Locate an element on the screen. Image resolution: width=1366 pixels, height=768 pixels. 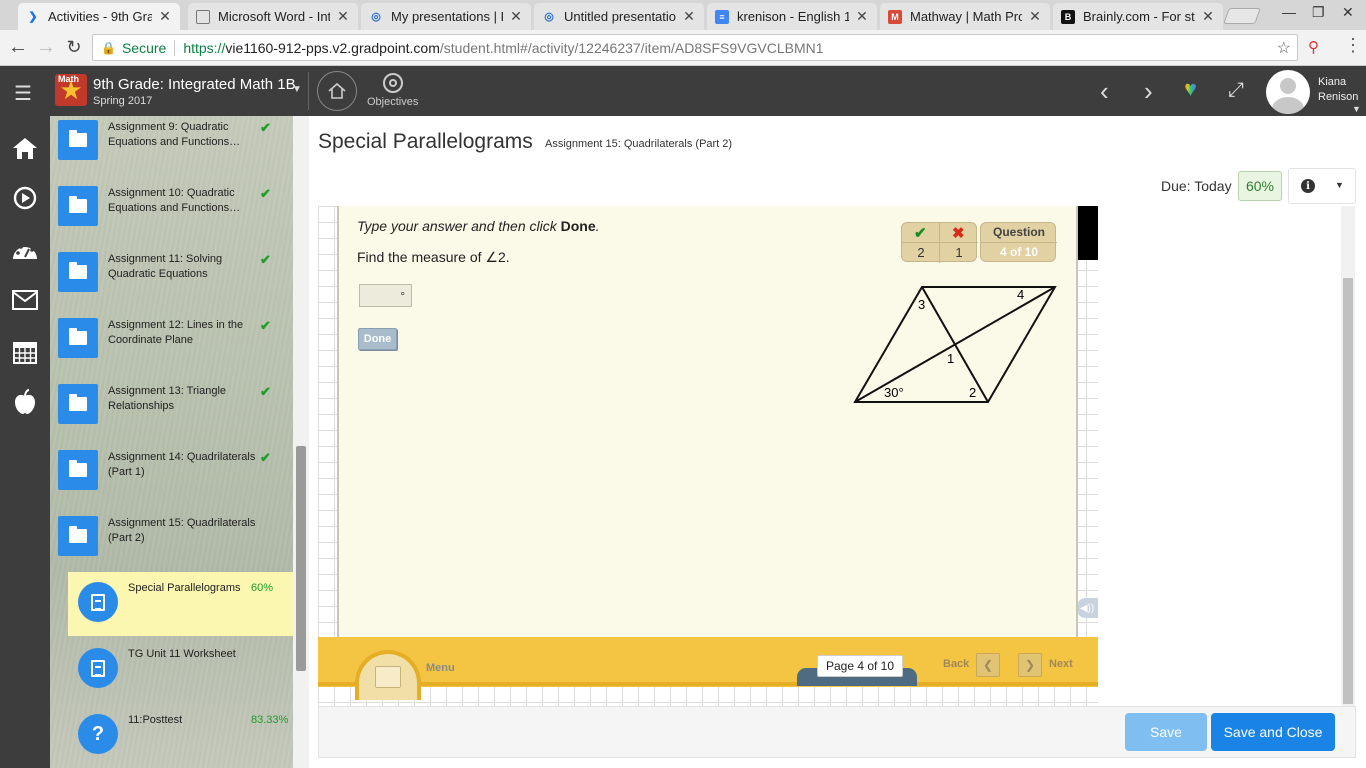
browser-tab-activities: ❯ Activities - 9th Grade ✕ is located at coordinates (99, 16).